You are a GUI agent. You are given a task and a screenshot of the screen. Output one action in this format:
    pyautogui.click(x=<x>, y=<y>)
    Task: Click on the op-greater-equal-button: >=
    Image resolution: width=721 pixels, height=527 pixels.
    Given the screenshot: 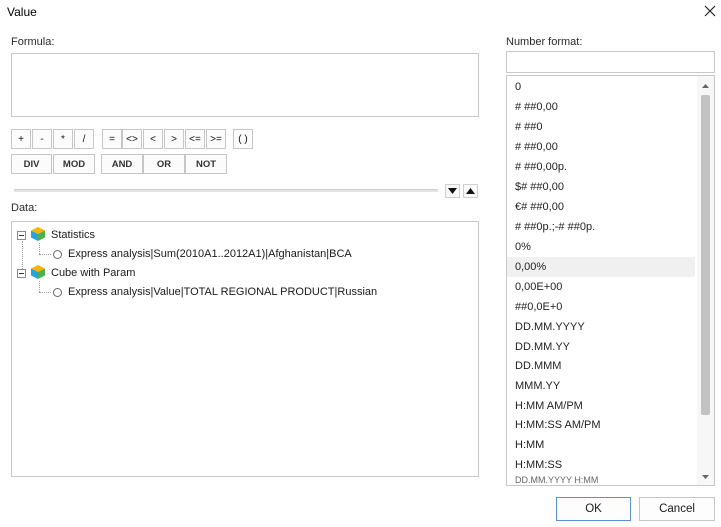 What is the action you would take?
    pyautogui.click(x=216, y=139)
    